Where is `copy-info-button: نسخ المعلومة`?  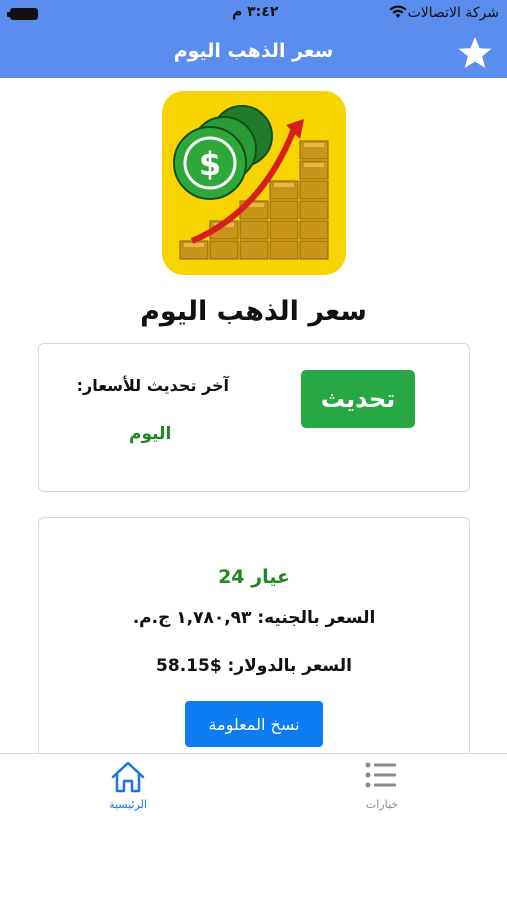
copy-info-button: نسخ المعلومة is located at coordinates (254, 724).